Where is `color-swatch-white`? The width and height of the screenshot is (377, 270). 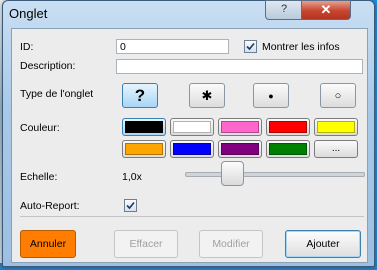
color-swatch-white is located at coordinates (192, 127).